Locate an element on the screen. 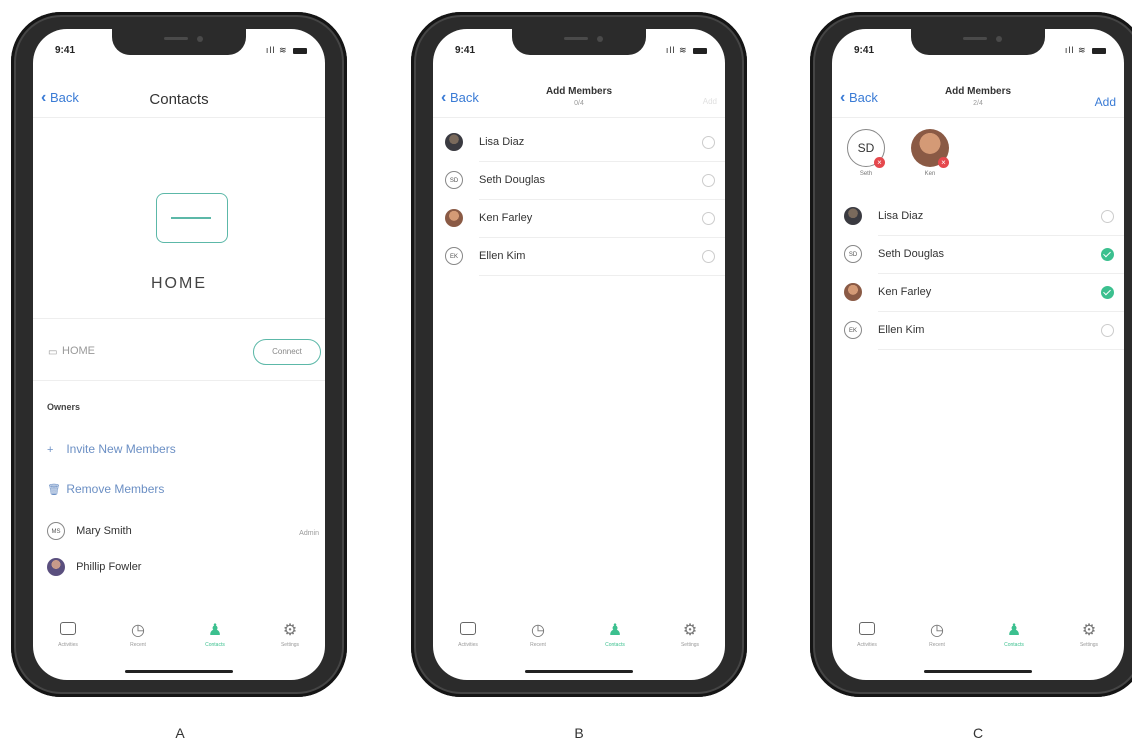 This screenshot has height=748, width=1132. member-name: Mary Smith is located at coordinates (104, 530).